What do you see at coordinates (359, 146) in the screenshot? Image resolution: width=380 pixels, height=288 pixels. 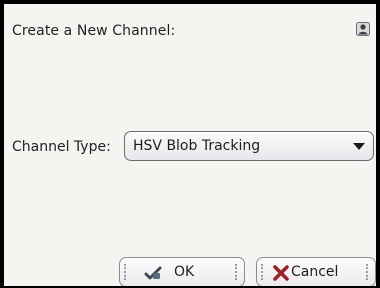 I see `chevron-down-icon` at bounding box center [359, 146].